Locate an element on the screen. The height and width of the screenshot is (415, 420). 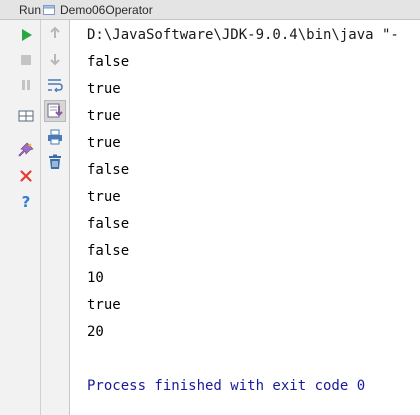
soft-wrap-button is located at coordinates (55, 85).